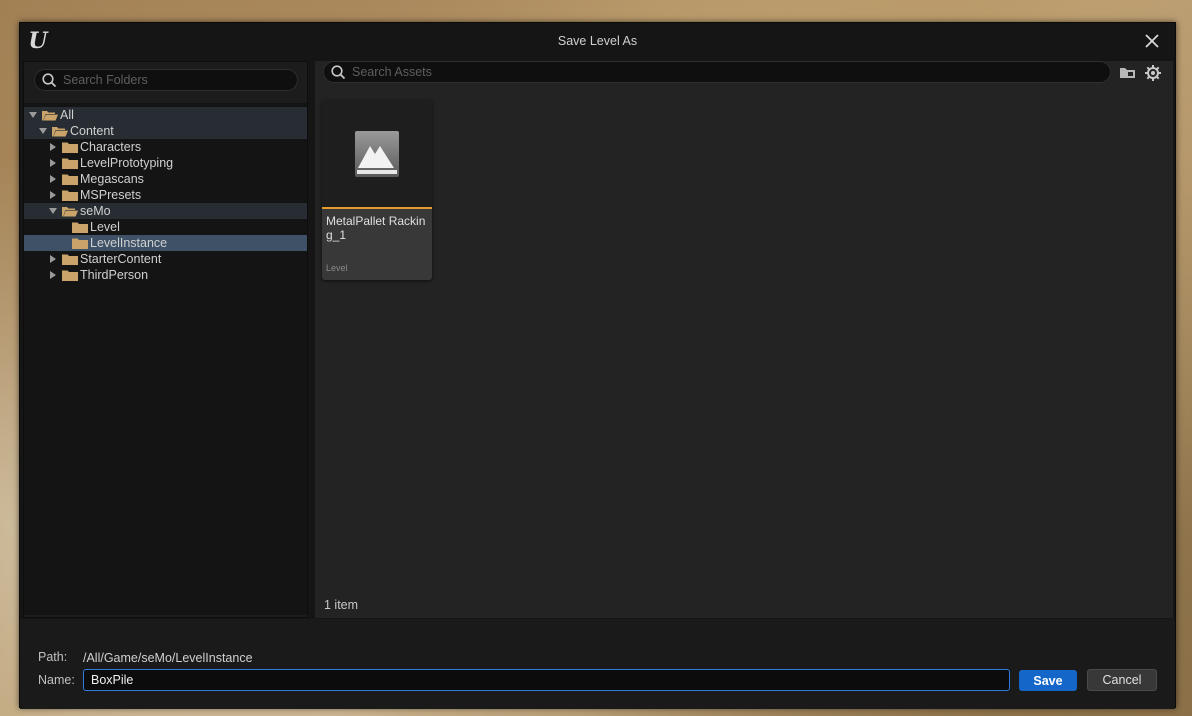  What do you see at coordinates (165, 275) in the screenshot?
I see `folder-item-thirdperson: ThirdPerson` at bounding box center [165, 275].